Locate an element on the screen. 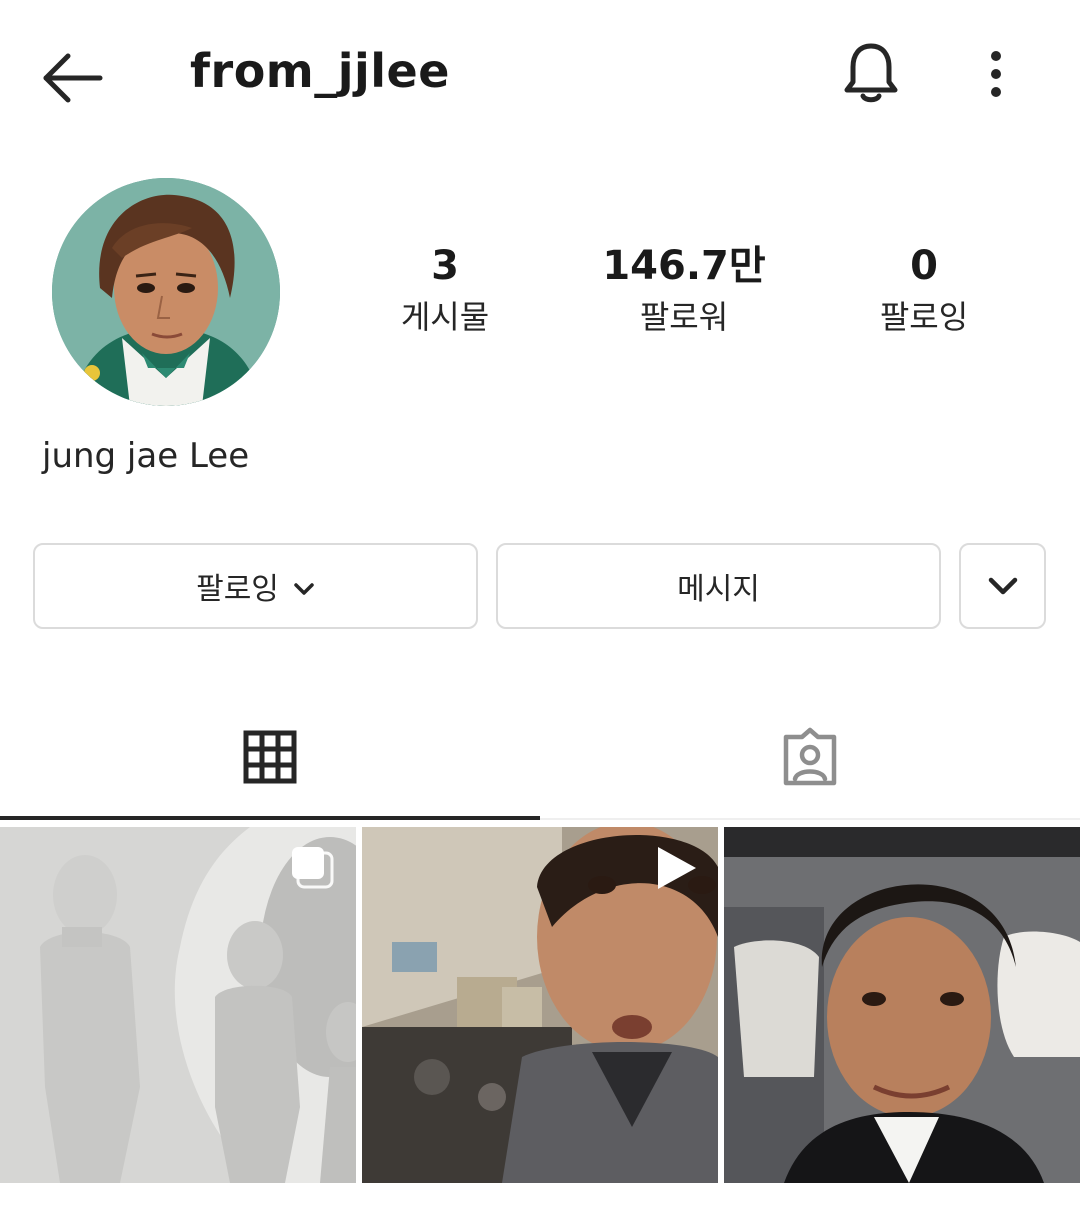  tagged-person-icon is located at coordinates (810, 759).